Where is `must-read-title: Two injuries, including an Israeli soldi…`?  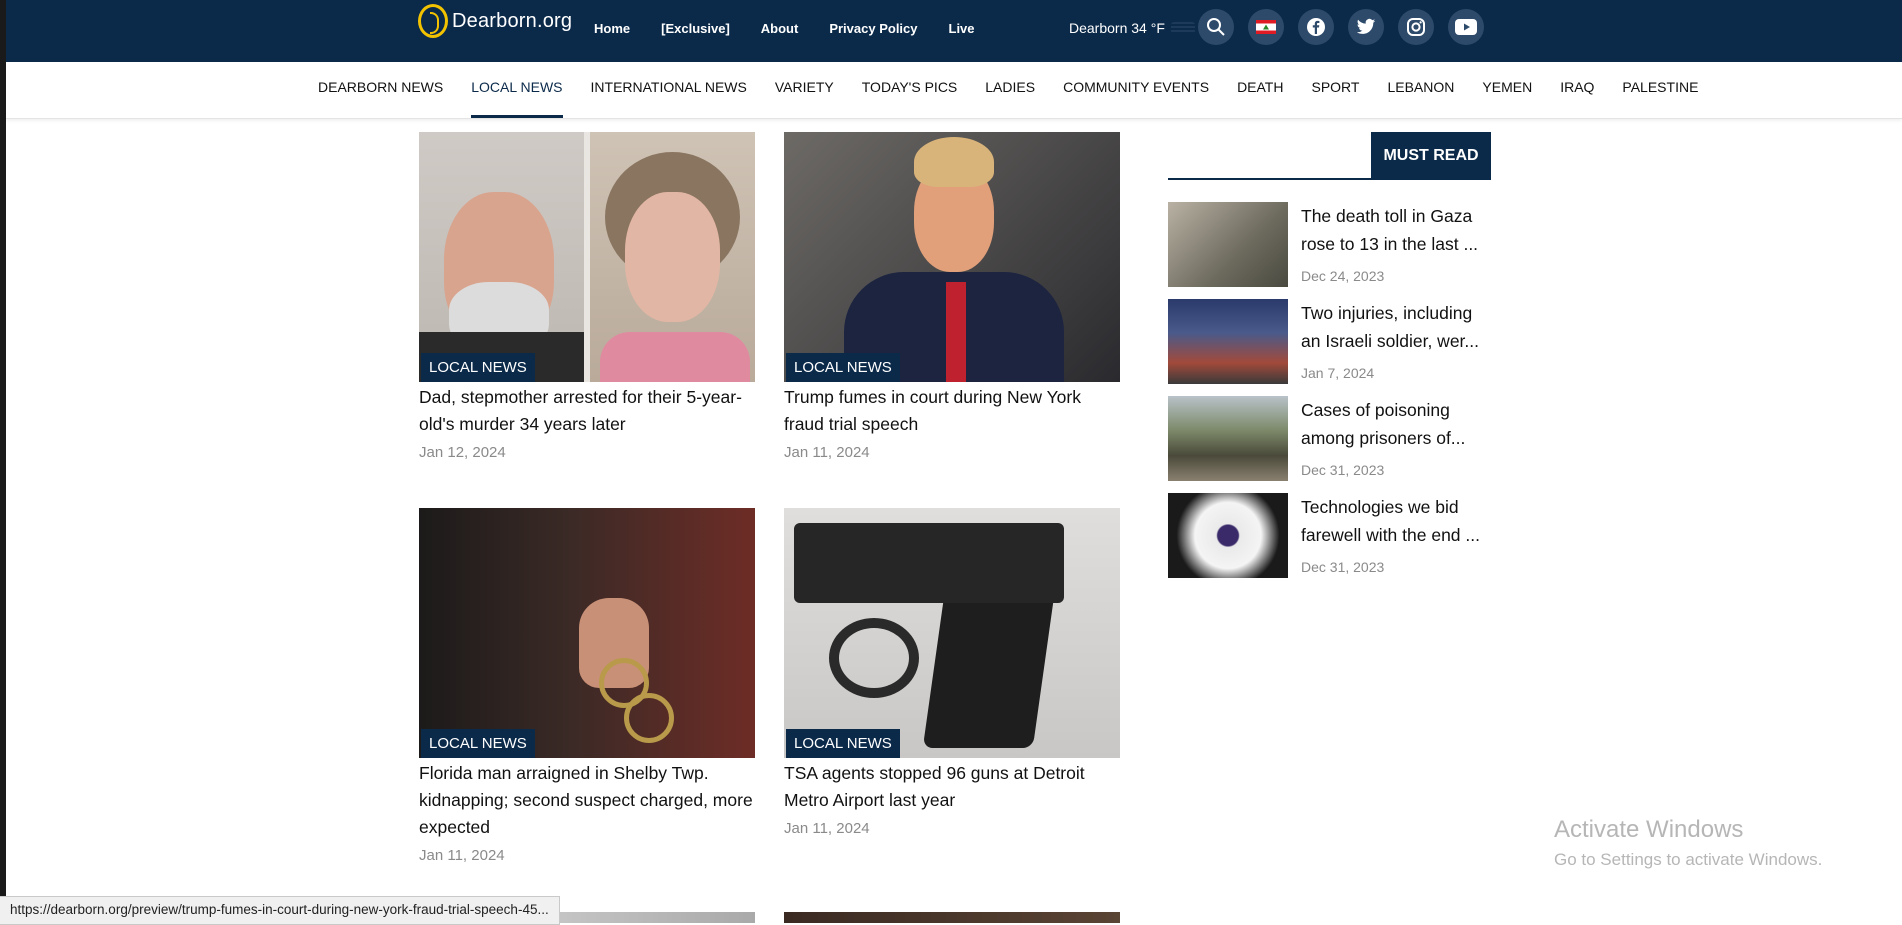 must-read-title: Two injuries, including an Israeli soldi… is located at coordinates (1396, 327).